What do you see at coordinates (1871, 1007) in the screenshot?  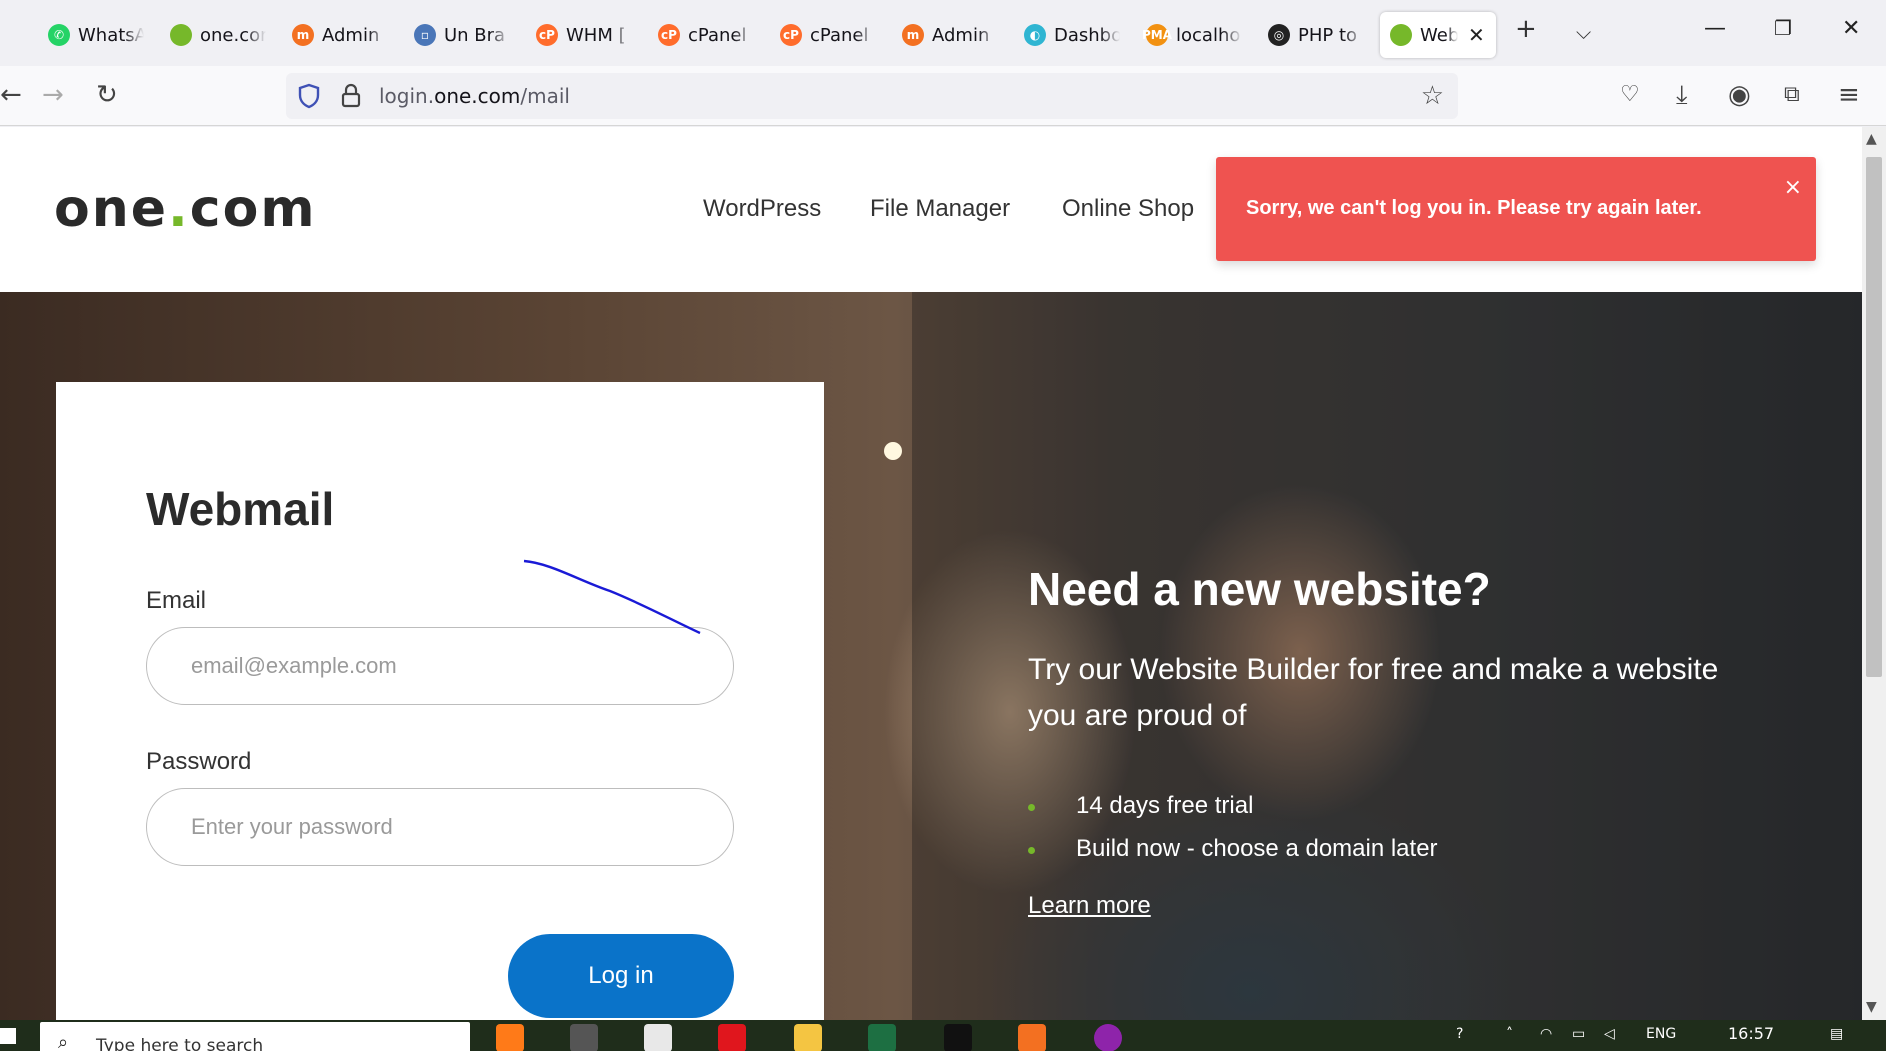 I see `scroll-down-icon: ▼` at bounding box center [1871, 1007].